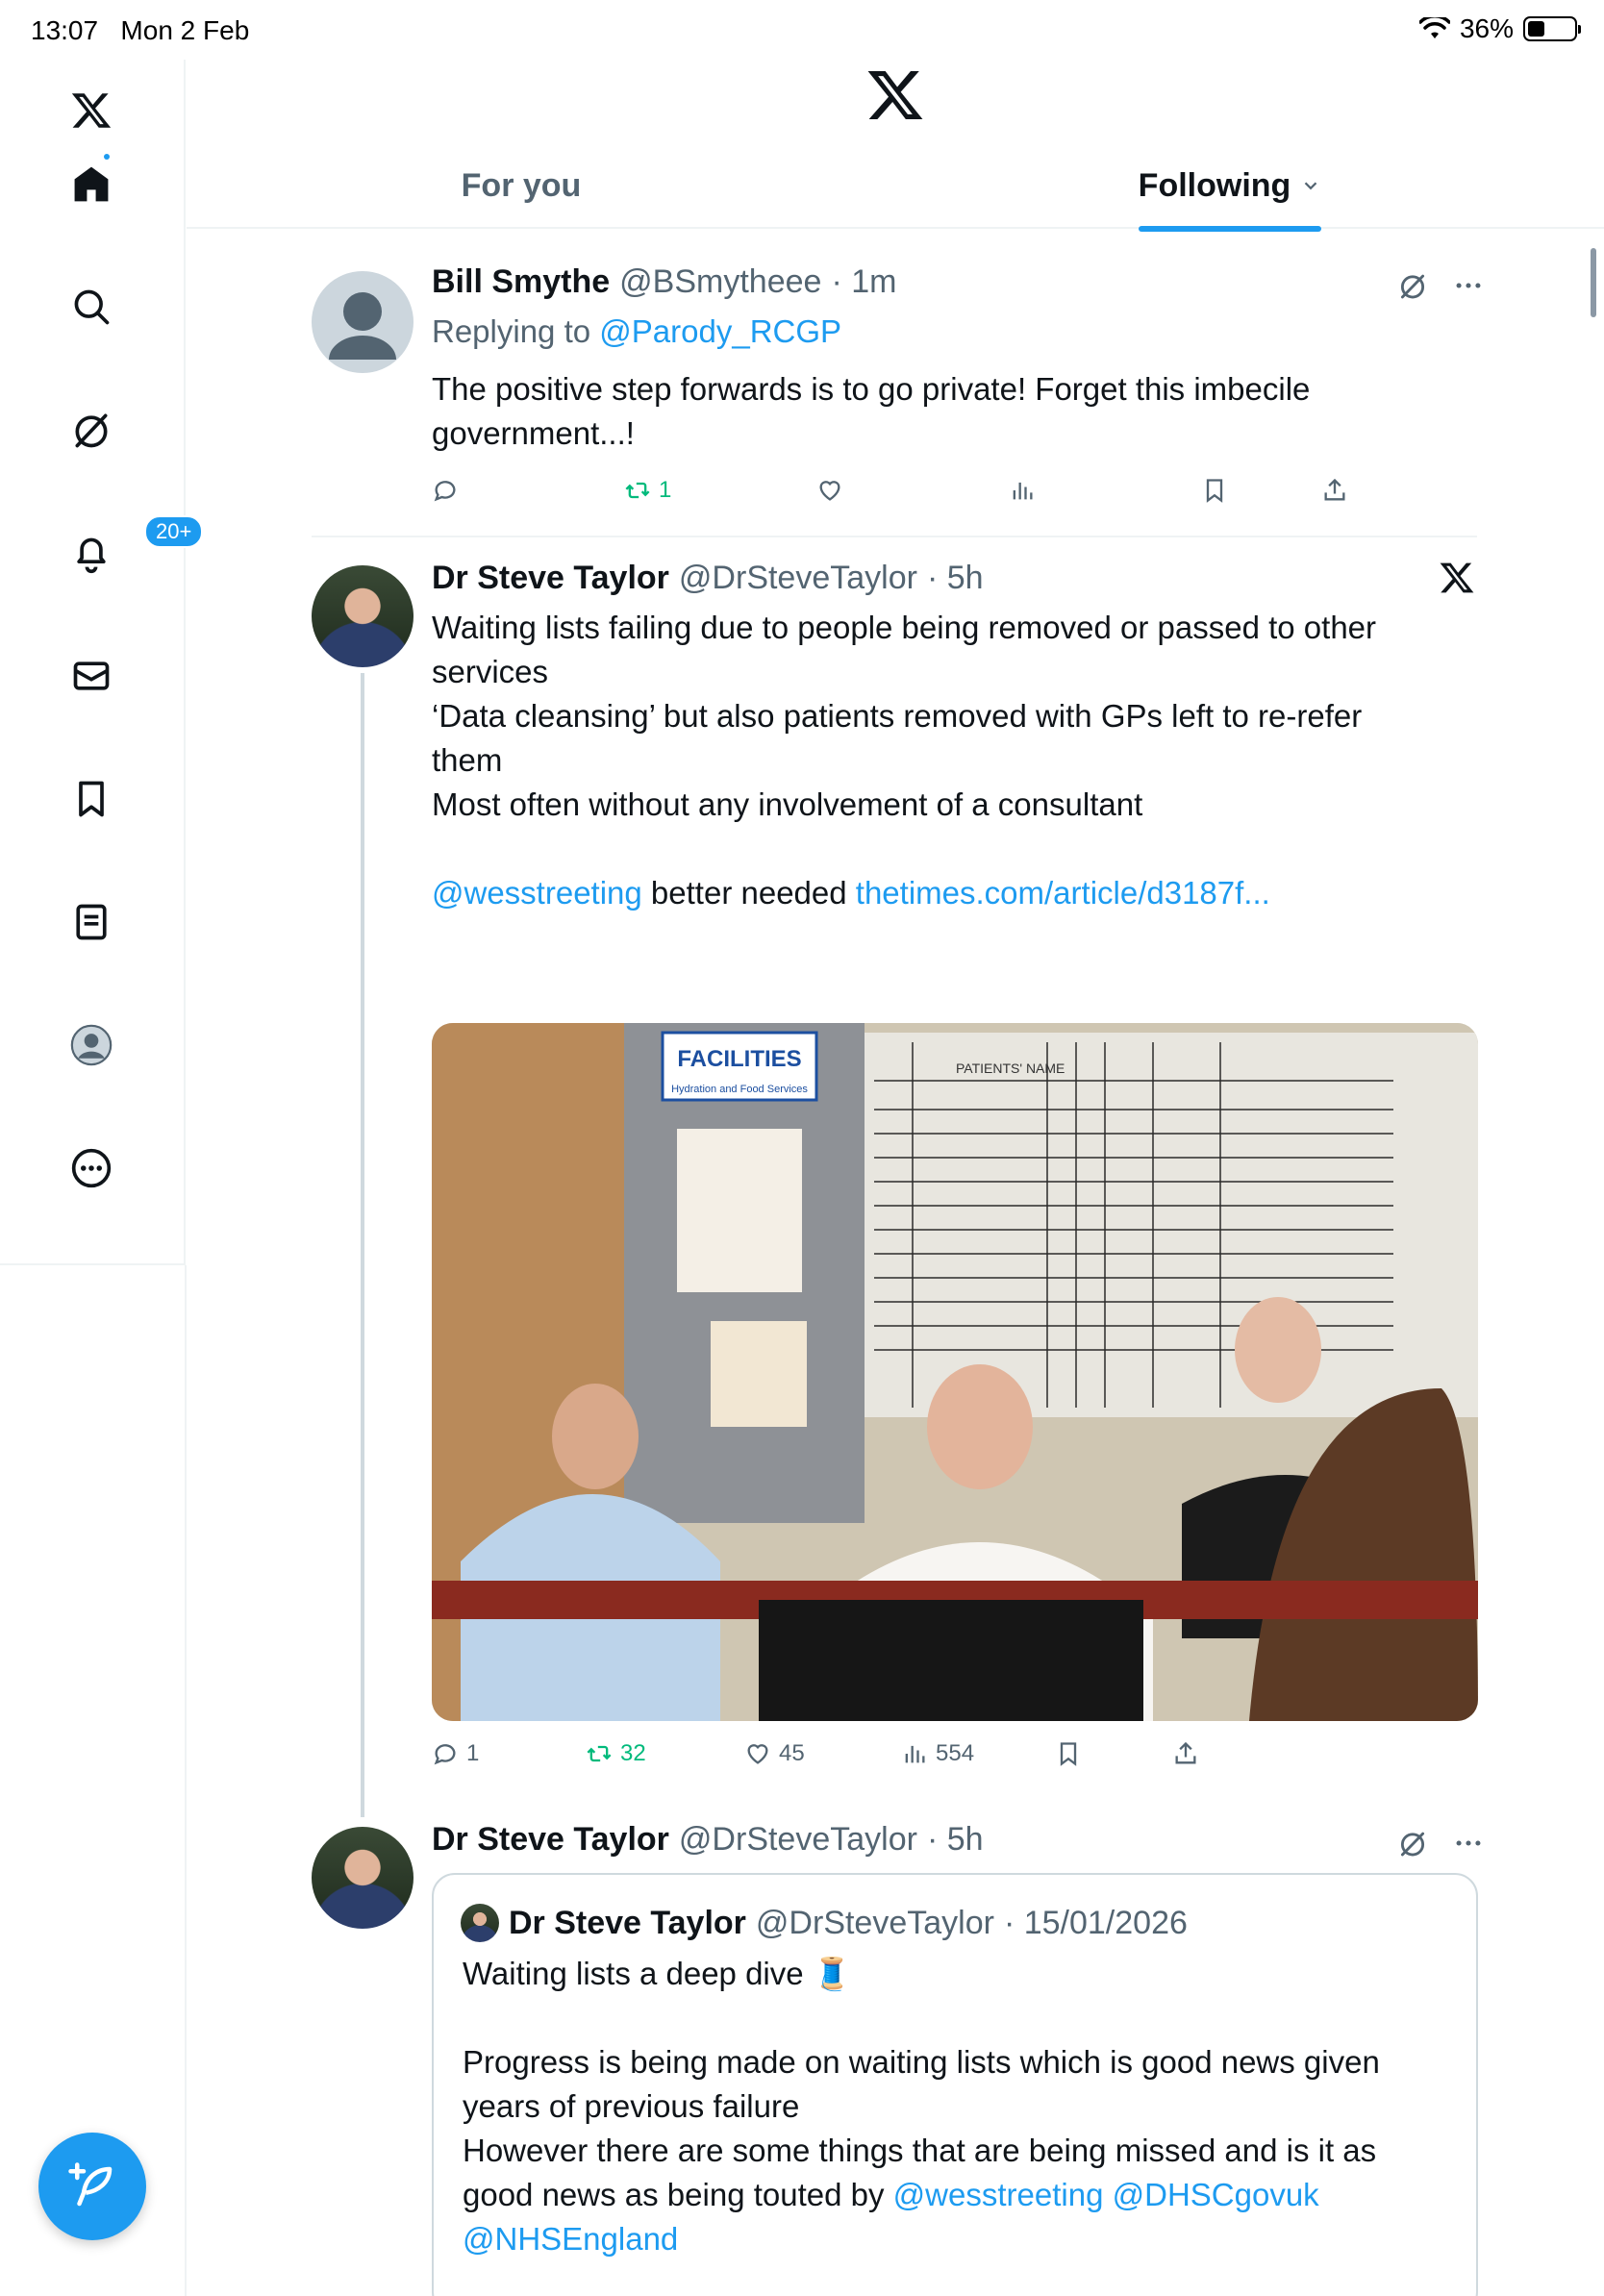  What do you see at coordinates (91, 676) in the screenshot?
I see `mail-icon` at bounding box center [91, 676].